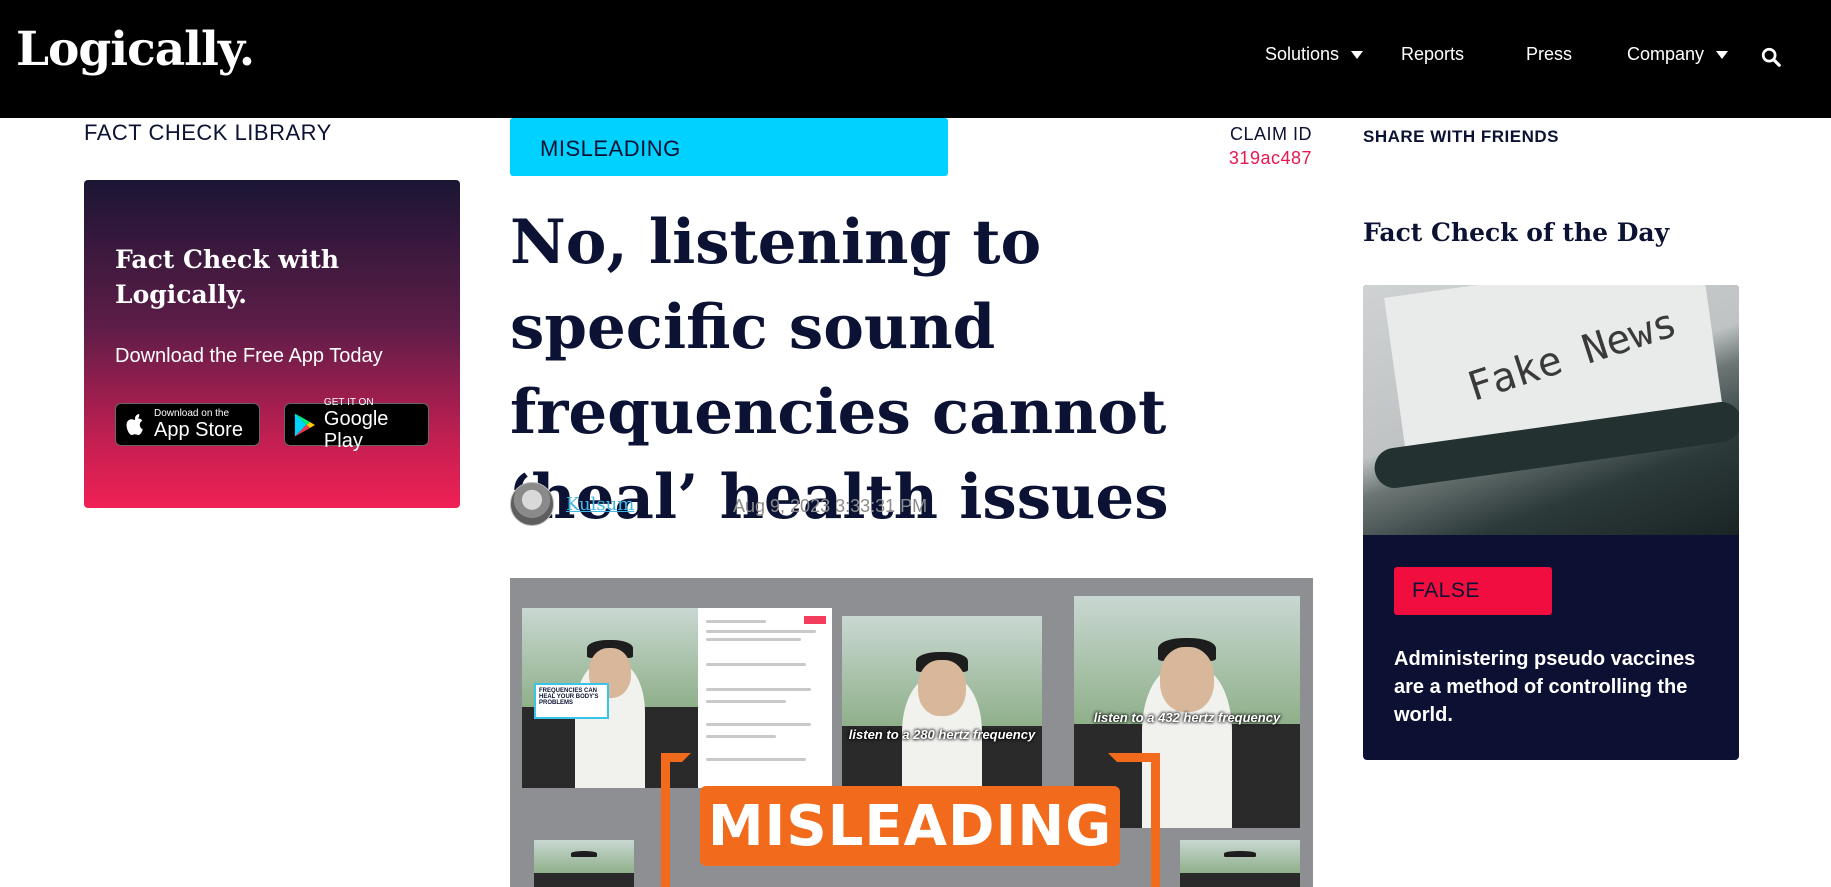  I want to click on fact-check-library-title: FACT CHECK LIBRARY, so click(208, 133).